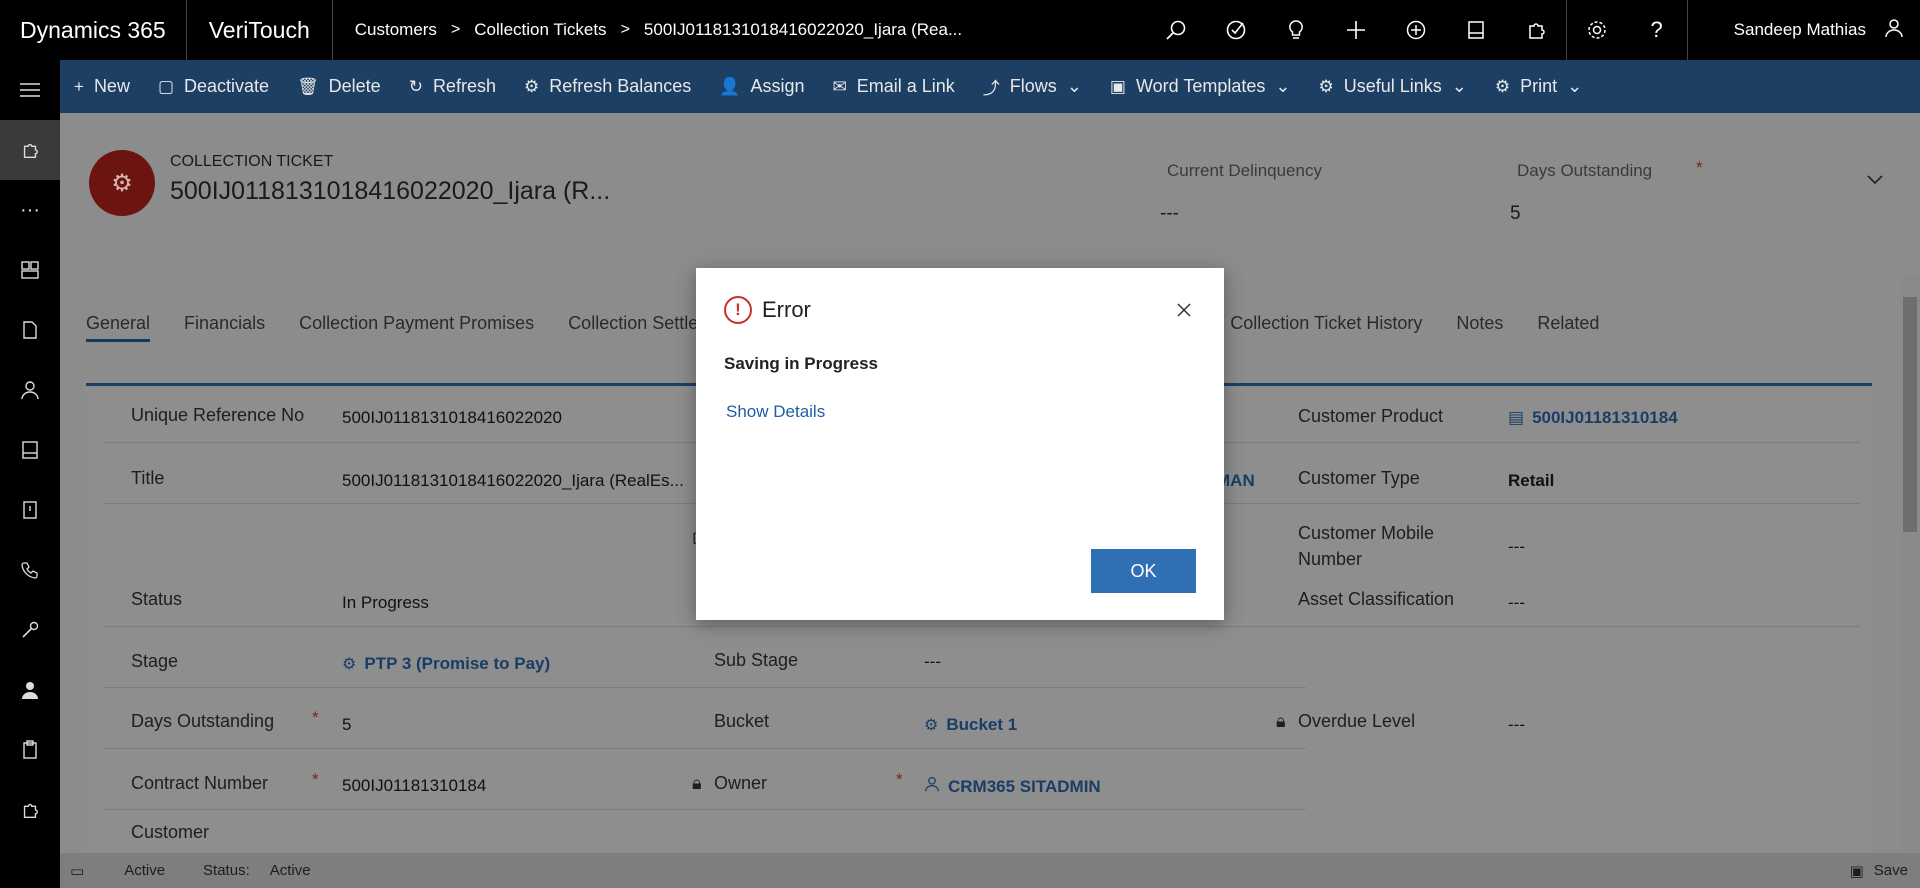 This screenshot has height=888, width=1920. What do you see at coordinates (1359, 478) in the screenshot?
I see `customer-type-label: Customer Type` at bounding box center [1359, 478].